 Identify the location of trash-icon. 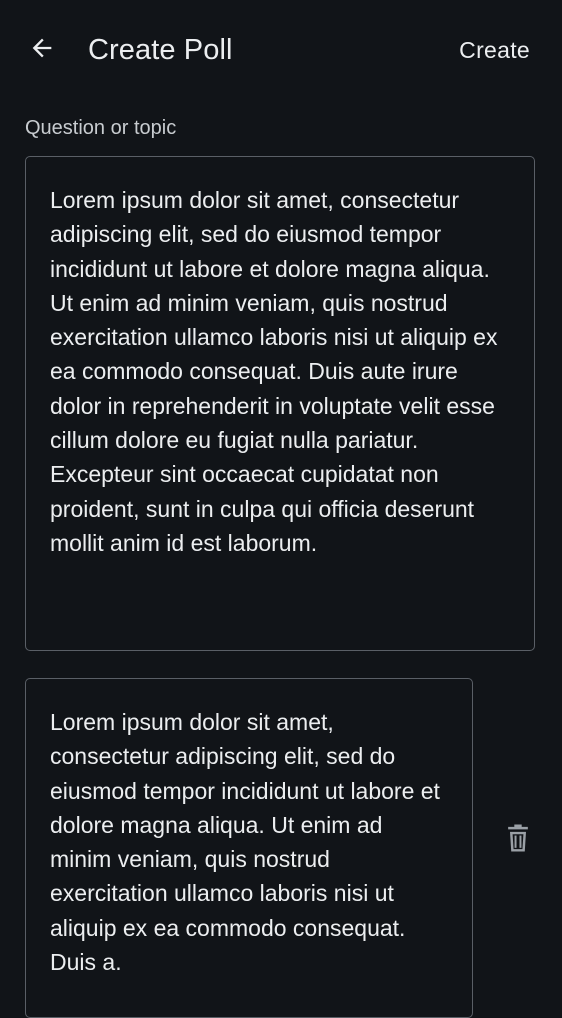
(518, 840).